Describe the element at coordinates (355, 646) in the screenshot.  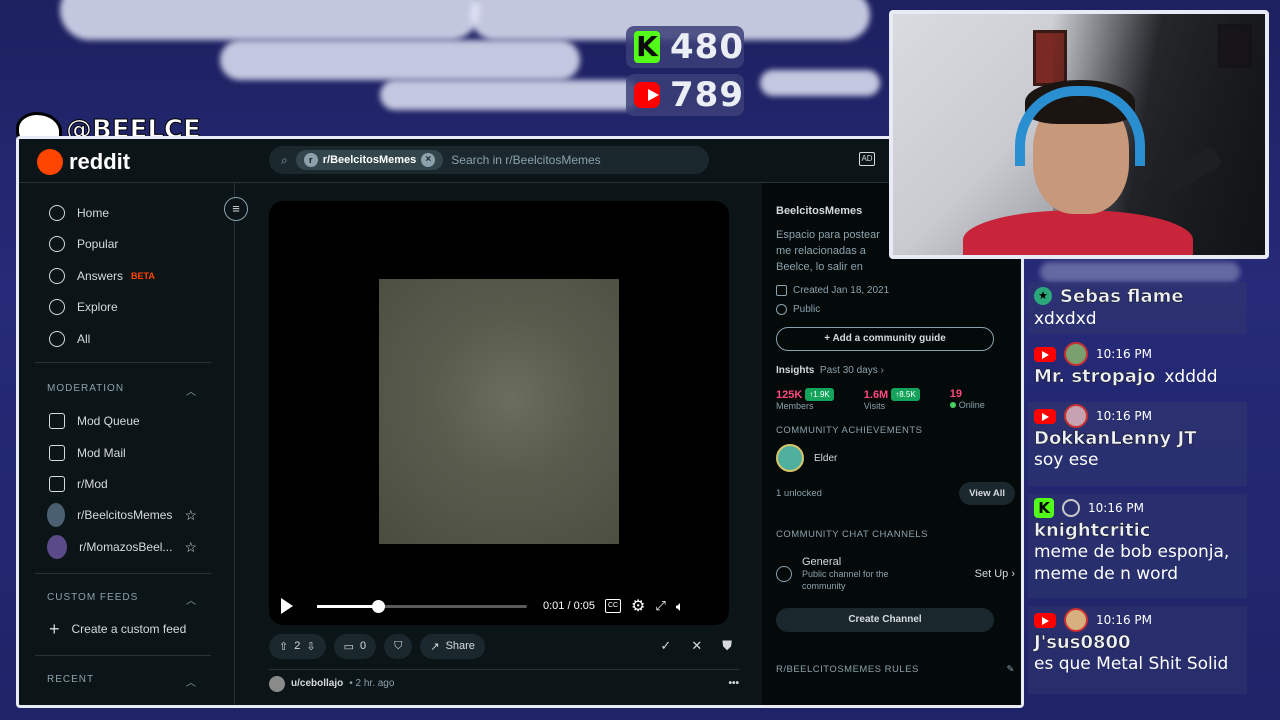
I see `comments-button: ▭ 0` at that location.